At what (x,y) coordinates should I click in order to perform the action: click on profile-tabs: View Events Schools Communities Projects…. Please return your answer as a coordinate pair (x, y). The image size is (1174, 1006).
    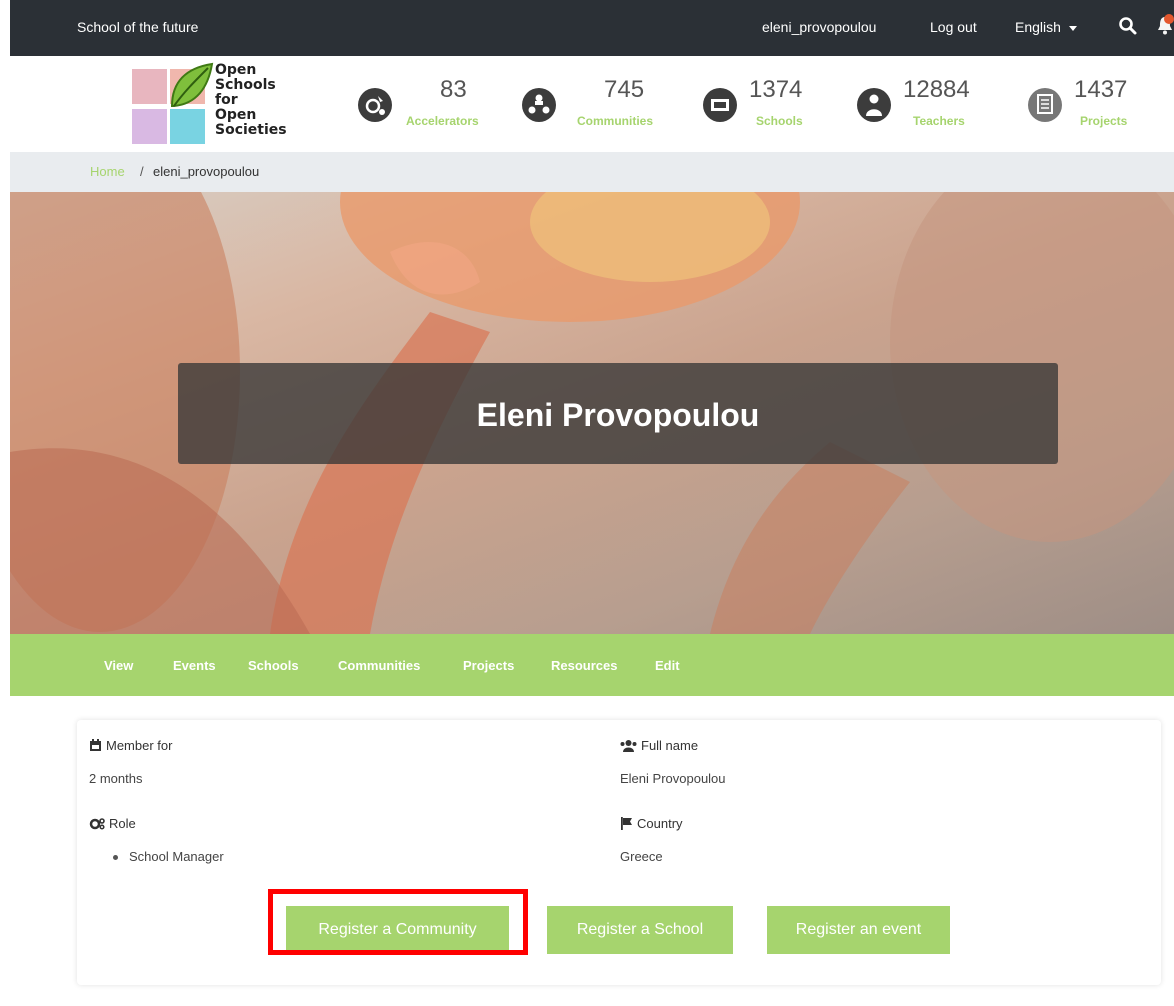
    Looking at the image, I should click on (592, 665).